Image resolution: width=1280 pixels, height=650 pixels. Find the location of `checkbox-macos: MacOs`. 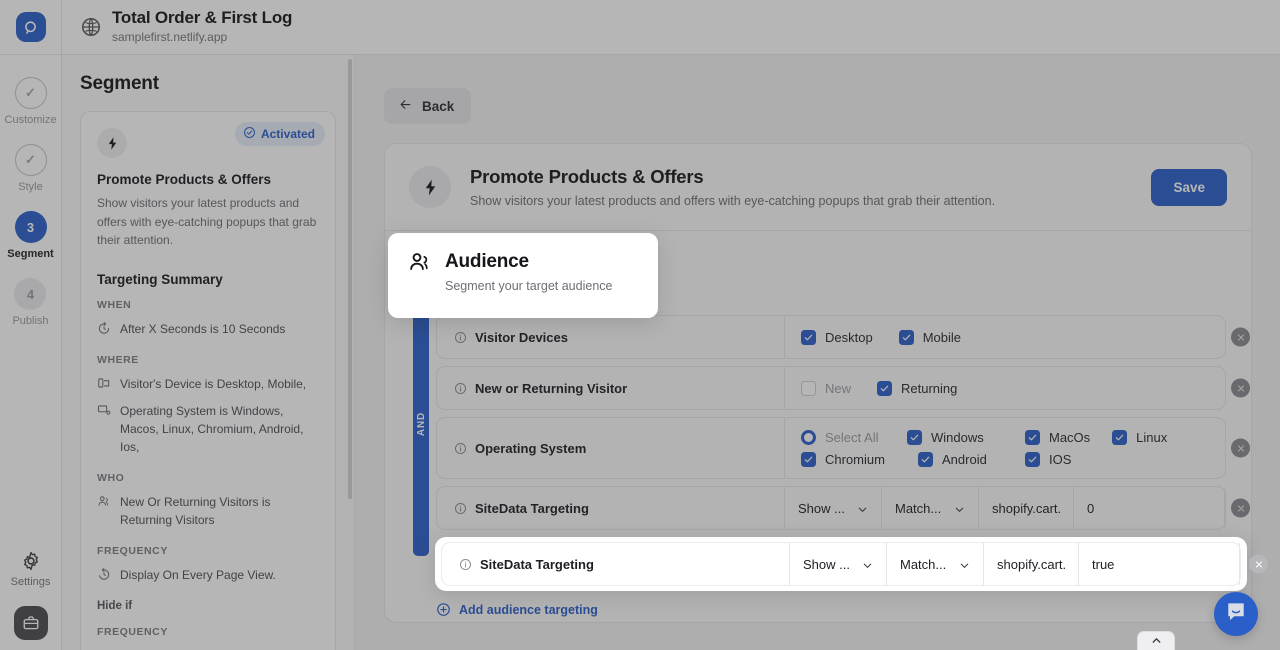

checkbox-macos: MacOs is located at coordinates (1058, 437).